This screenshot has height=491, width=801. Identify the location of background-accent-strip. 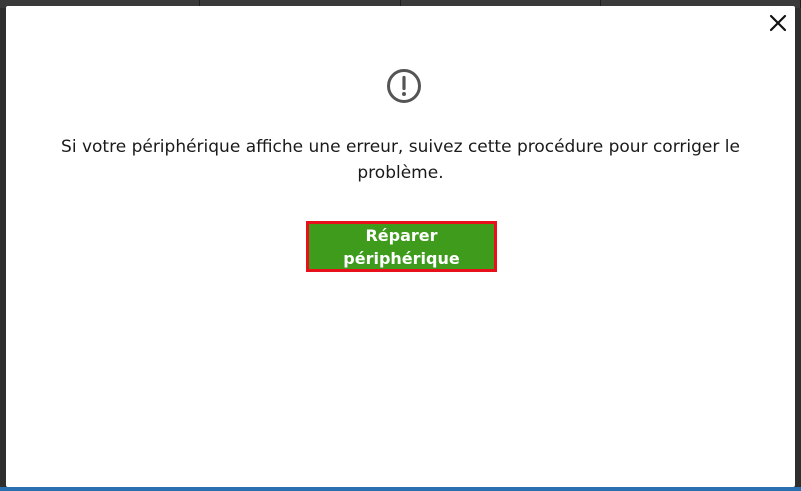
(400, 489).